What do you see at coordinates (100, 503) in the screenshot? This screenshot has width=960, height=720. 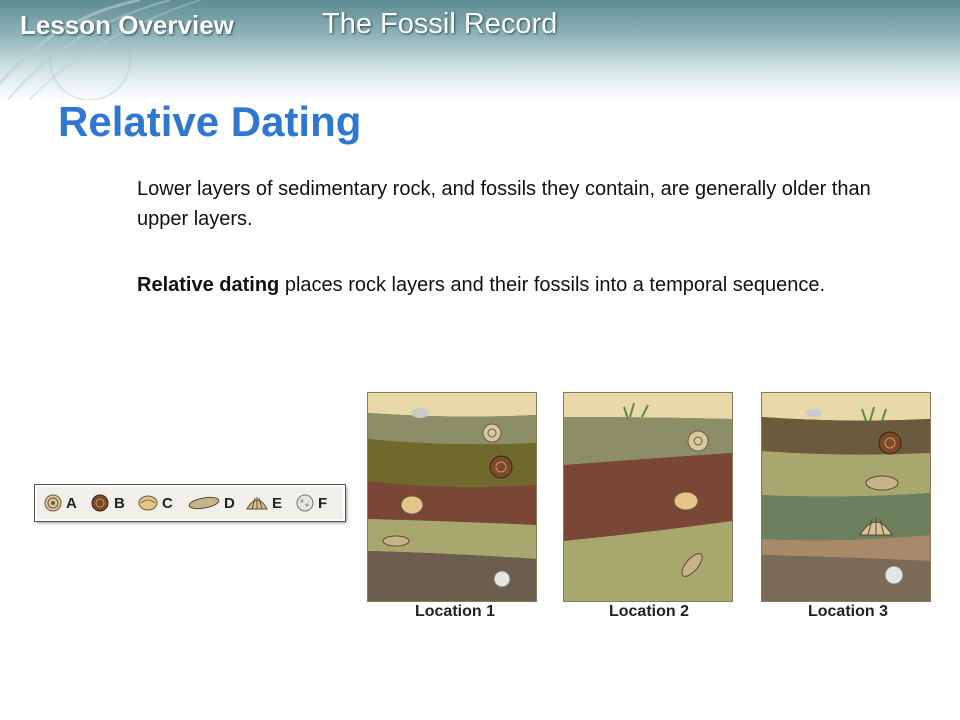 I see `coiled-shell-icon` at bounding box center [100, 503].